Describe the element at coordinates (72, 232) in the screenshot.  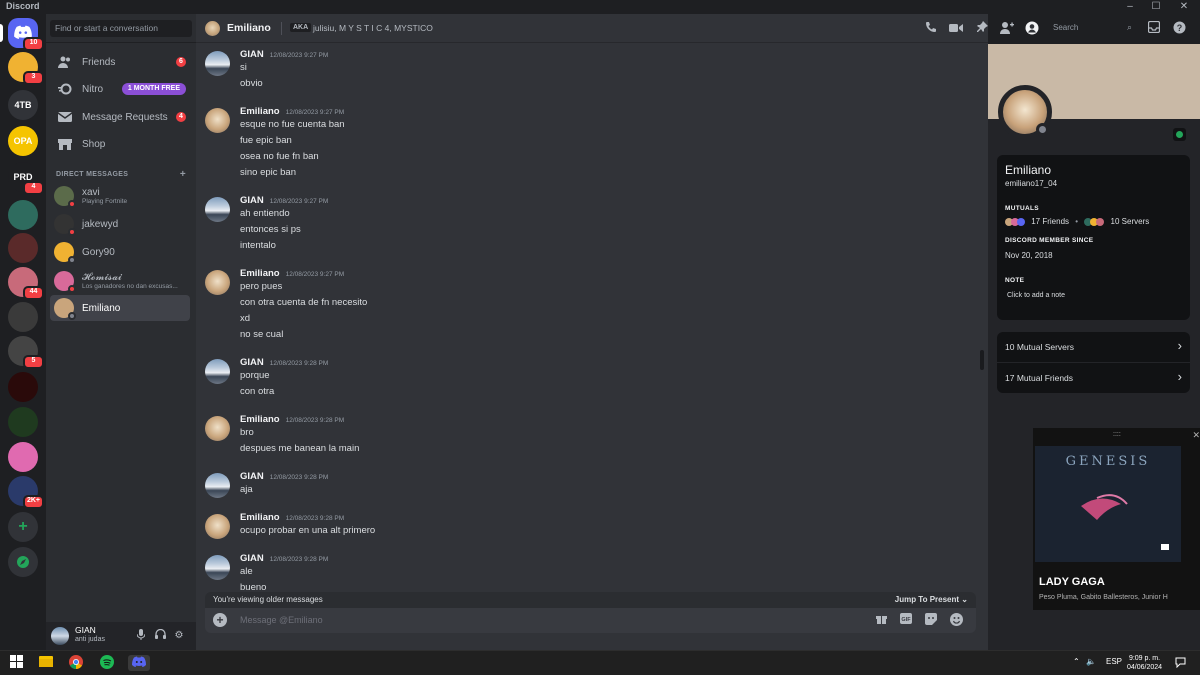
I see `dm-status-indicator` at that location.